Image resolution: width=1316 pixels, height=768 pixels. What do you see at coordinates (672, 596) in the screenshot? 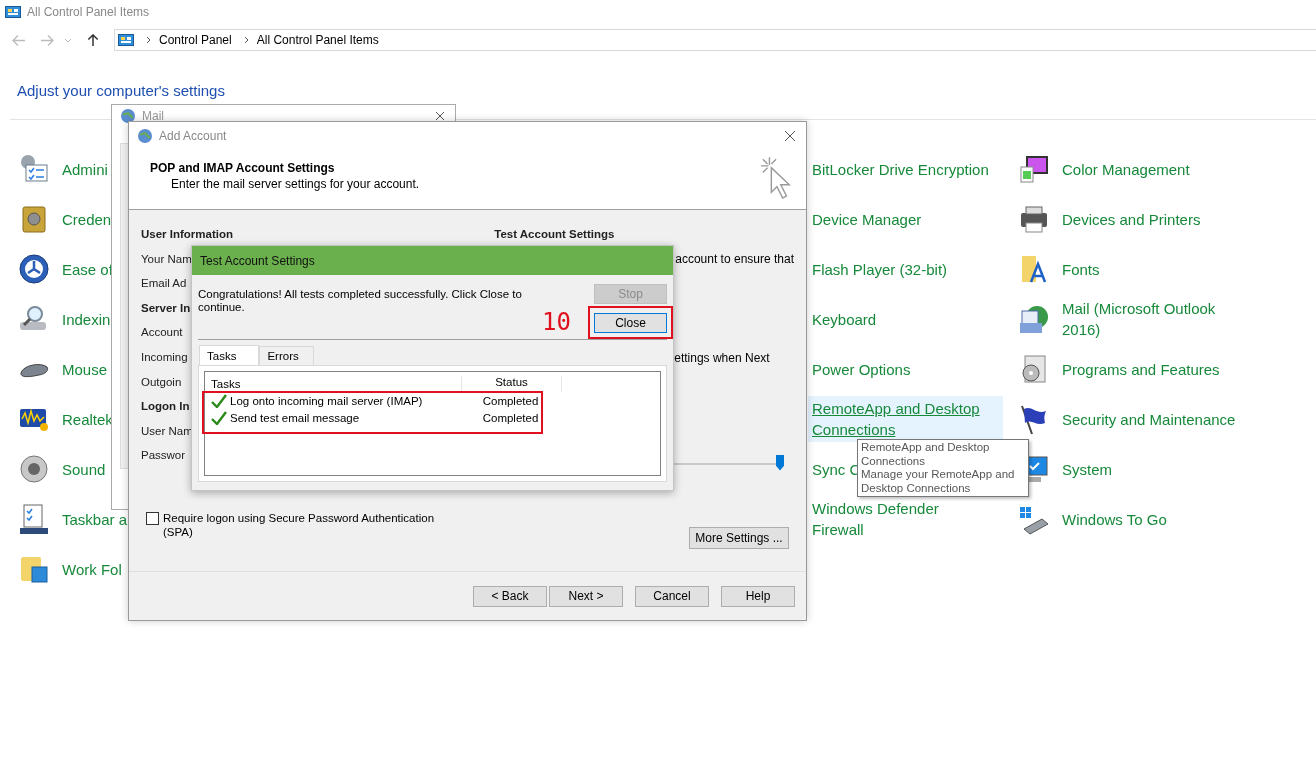
I see `dialog-button: Cancel` at bounding box center [672, 596].